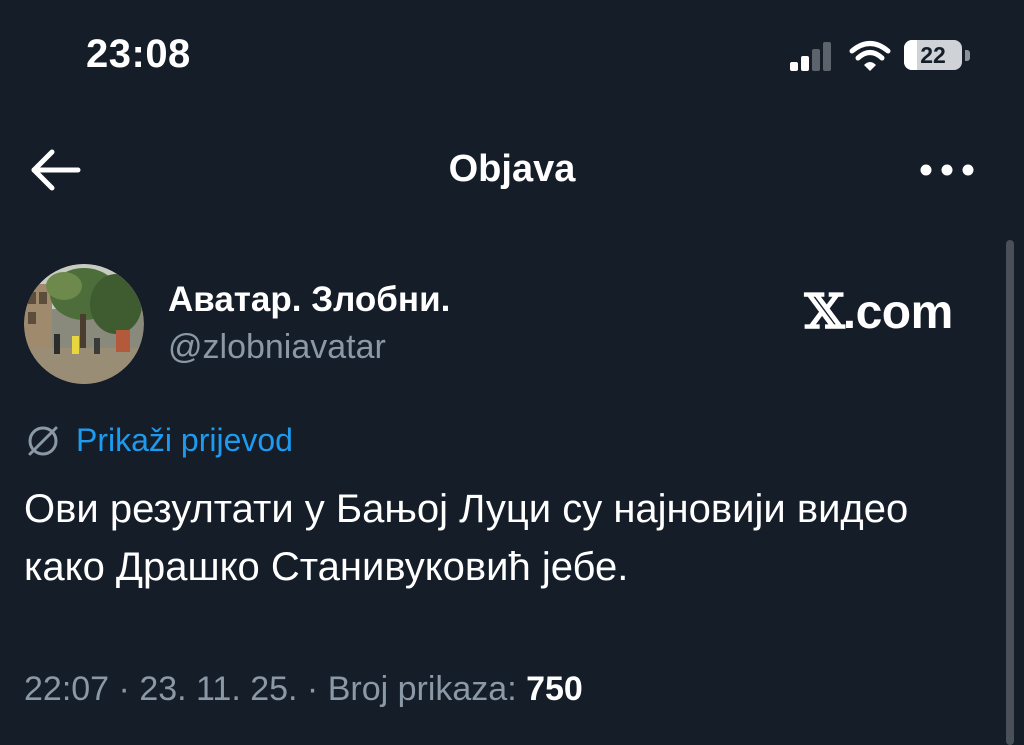 This screenshot has width=1024, height=745. Describe the element at coordinates (554, 689) in the screenshot. I see `views-count: 750` at that location.